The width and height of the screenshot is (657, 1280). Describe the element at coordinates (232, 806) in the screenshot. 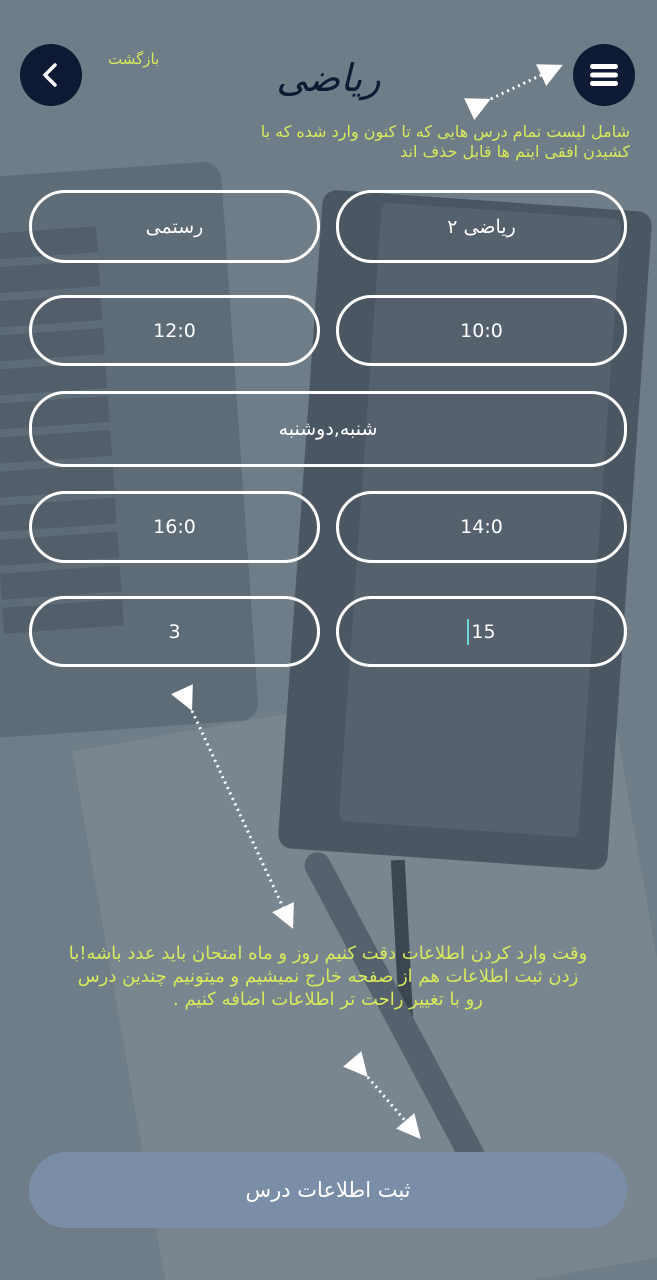

I see `annotation-arrow-middle` at that location.